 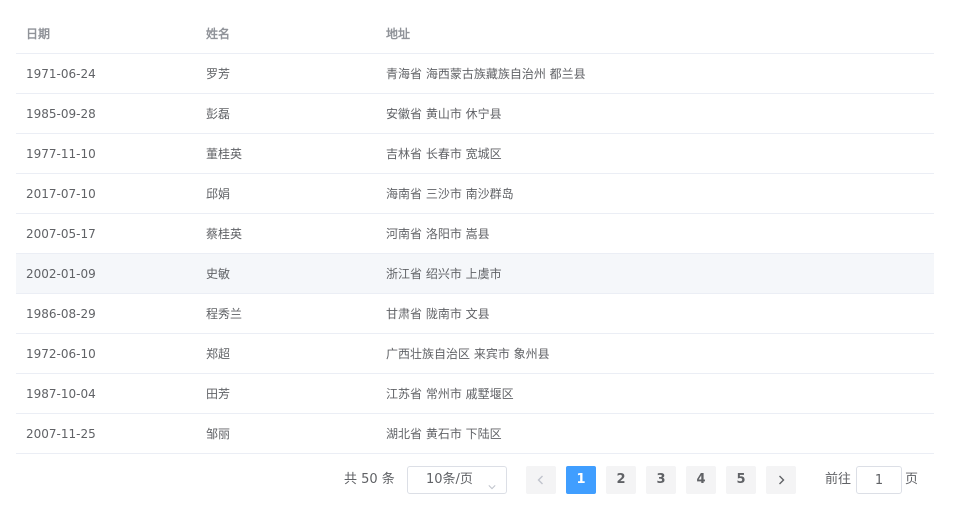 What do you see at coordinates (218, 194) in the screenshot?
I see `cell-name: 邱娟` at bounding box center [218, 194].